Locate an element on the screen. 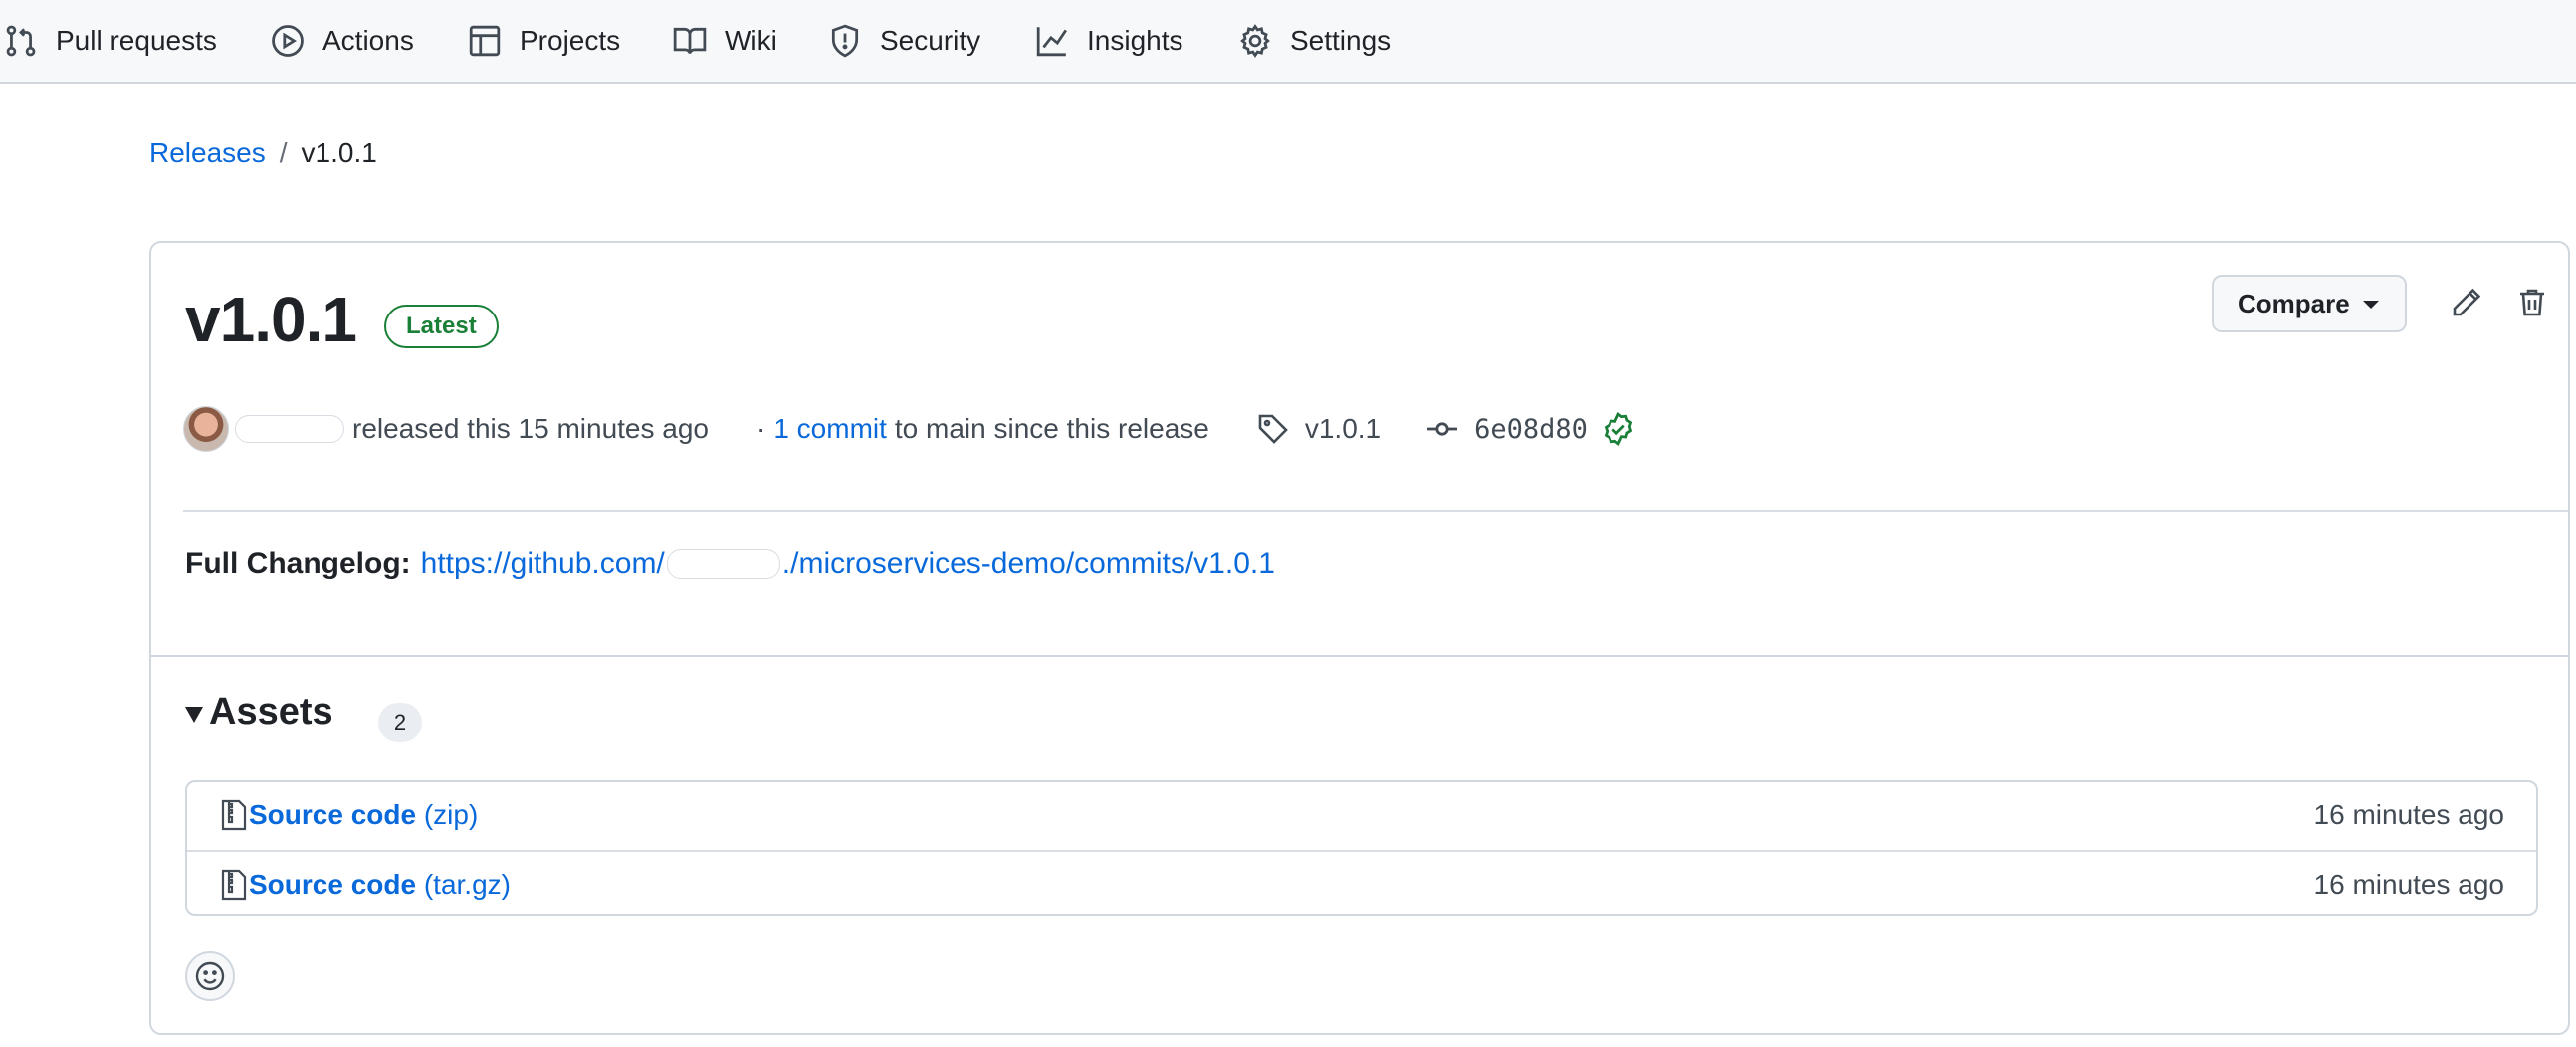 The image size is (2576, 1047). verified-icon is located at coordinates (1618, 429).